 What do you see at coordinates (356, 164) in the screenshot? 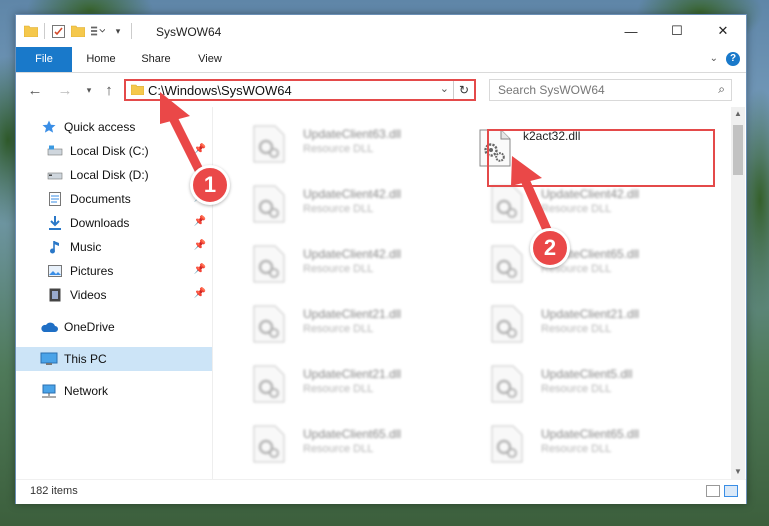
I see `annotation-arrows` at bounding box center [356, 164].